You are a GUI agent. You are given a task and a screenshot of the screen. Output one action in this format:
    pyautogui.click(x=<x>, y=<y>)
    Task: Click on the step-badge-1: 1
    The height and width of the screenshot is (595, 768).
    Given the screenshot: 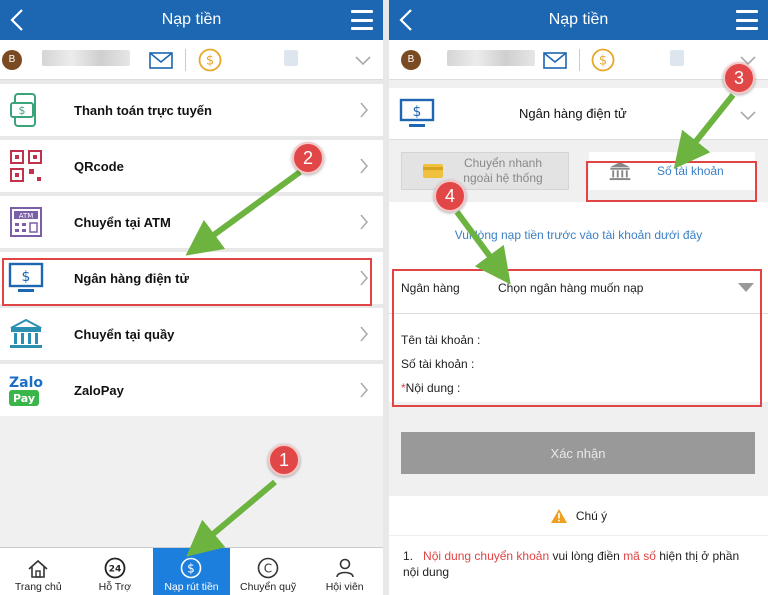 What is the action you would take?
    pyautogui.click(x=284, y=460)
    